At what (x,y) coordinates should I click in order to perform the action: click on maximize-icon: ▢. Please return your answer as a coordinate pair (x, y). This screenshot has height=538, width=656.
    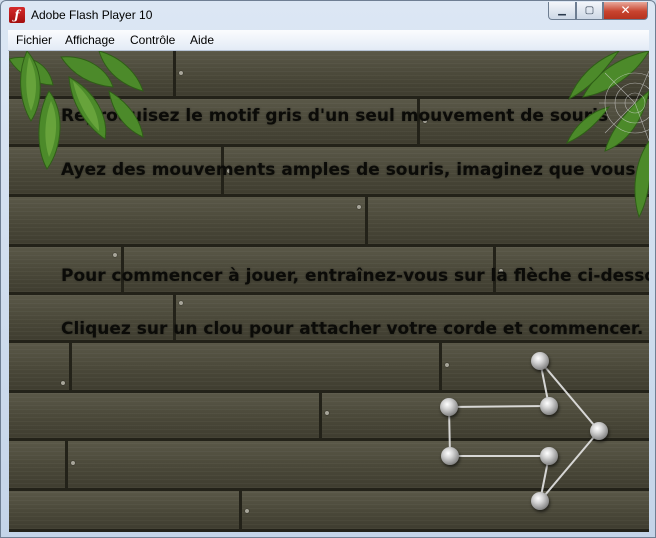
    Looking at the image, I should click on (589, 10).